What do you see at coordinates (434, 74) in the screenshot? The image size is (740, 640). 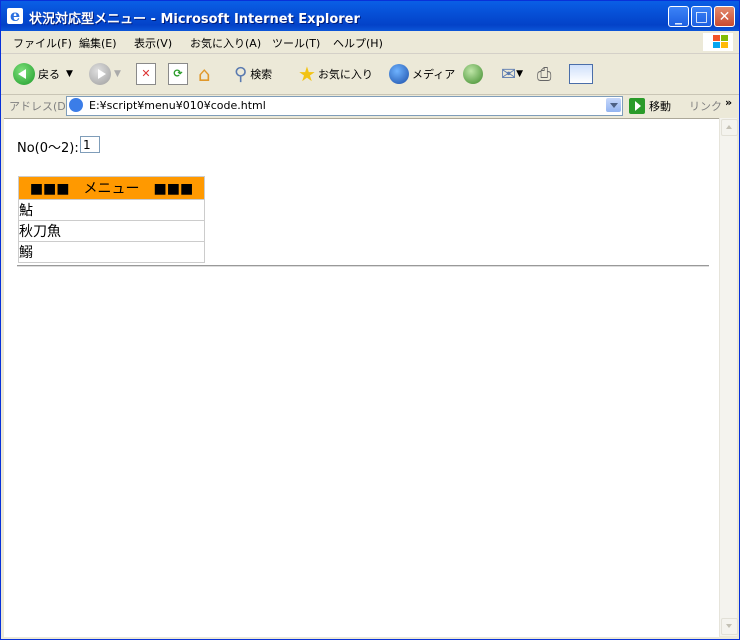 I see `media-label: メディア` at bounding box center [434, 74].